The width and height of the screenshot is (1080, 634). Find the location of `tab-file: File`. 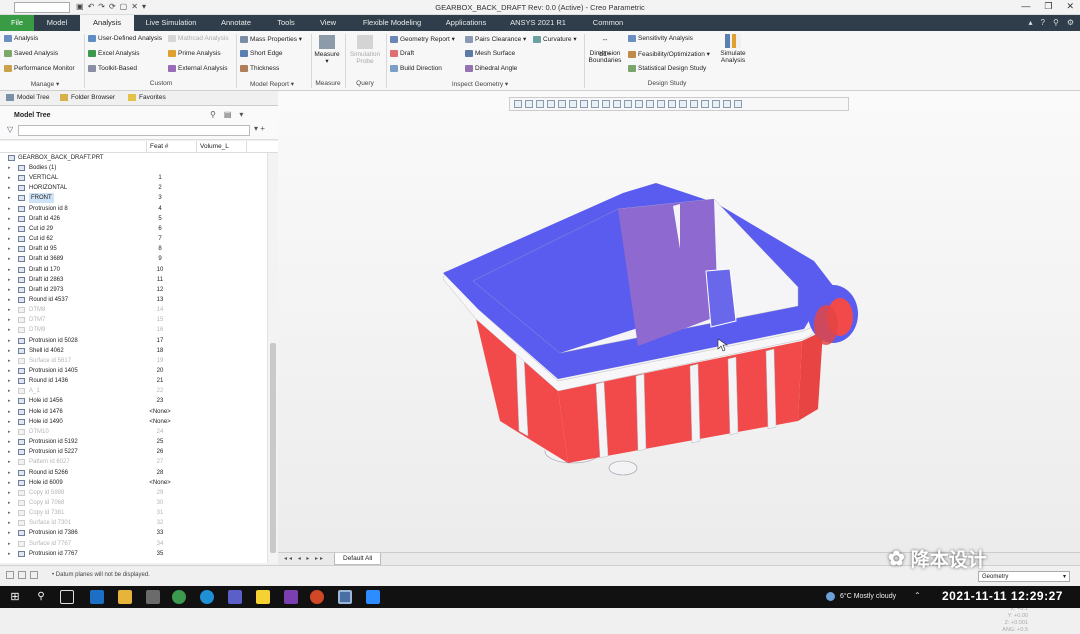

tab-file: File is located at coordinates (17, 23).